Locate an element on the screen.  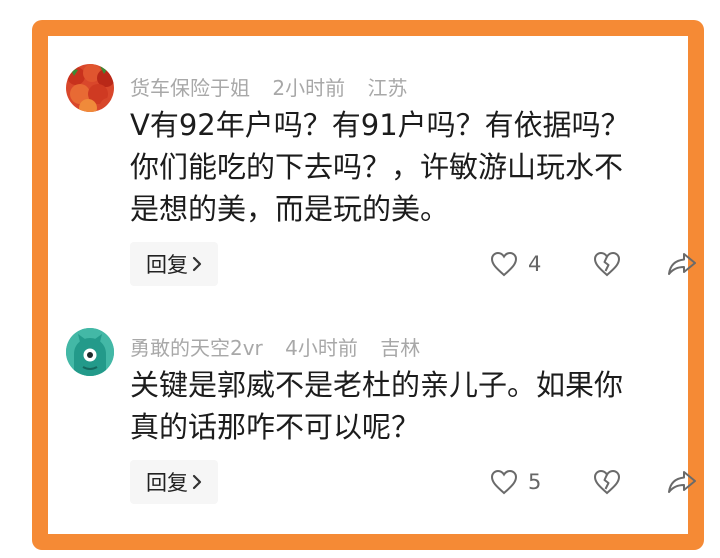
location: 吉林 is located at coordinates (400, 348).